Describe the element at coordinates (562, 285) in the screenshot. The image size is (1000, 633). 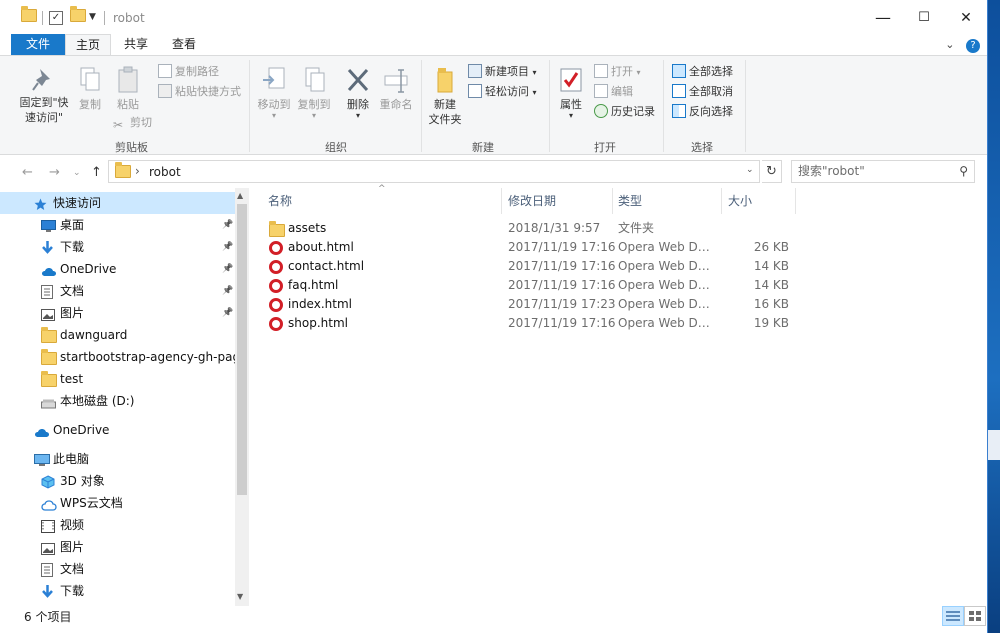
I see `file-date: 2017/11/19 17:16` at that location.